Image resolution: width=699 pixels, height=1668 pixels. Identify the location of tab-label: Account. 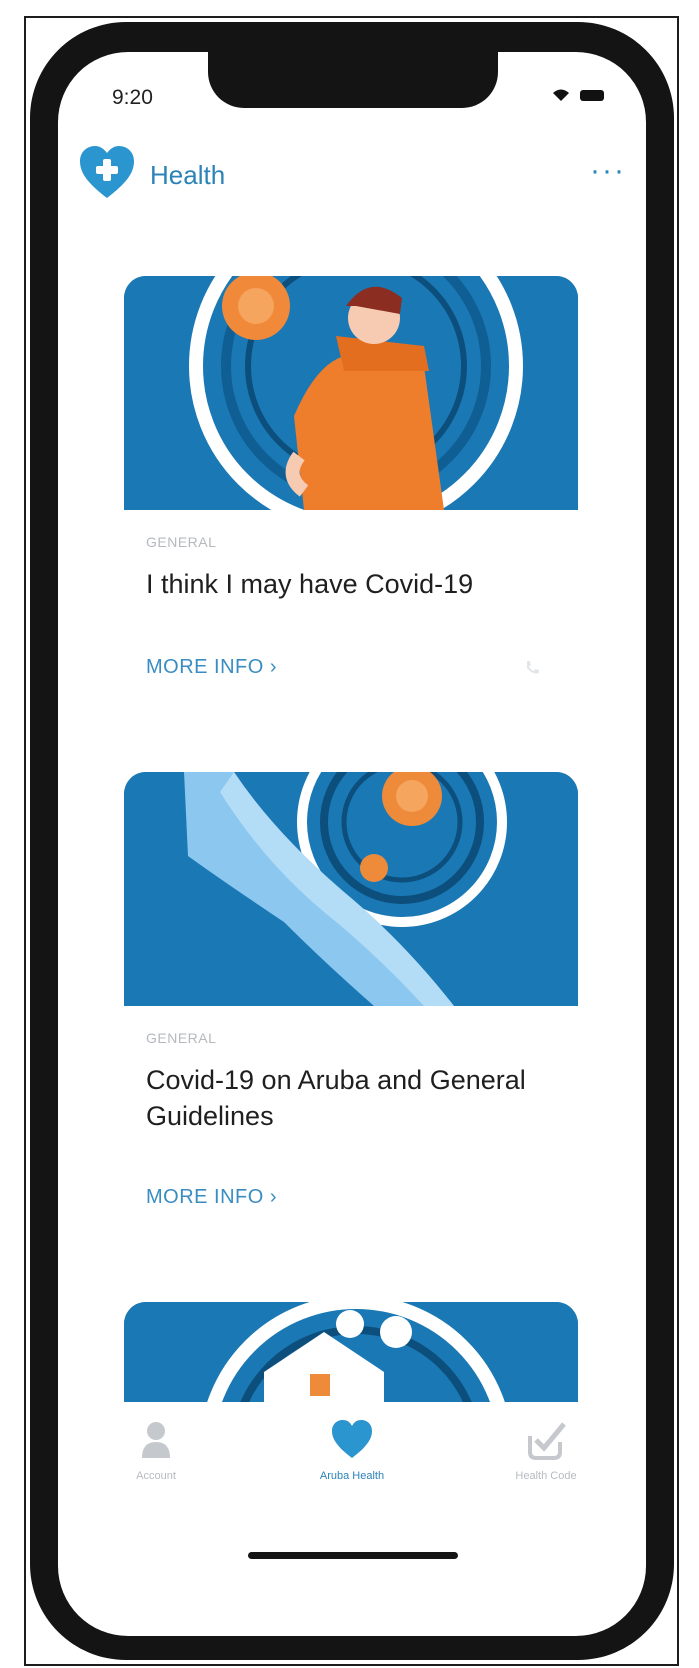
(156, 1476).